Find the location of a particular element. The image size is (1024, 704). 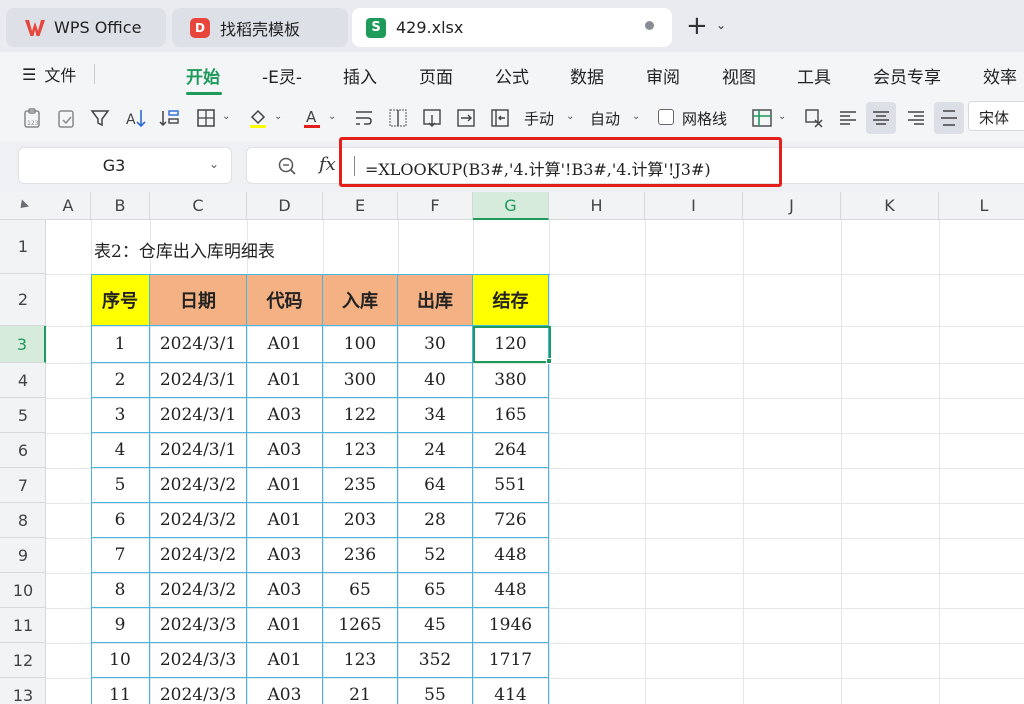

align-middle-icon is located at coordinates (949, 118).